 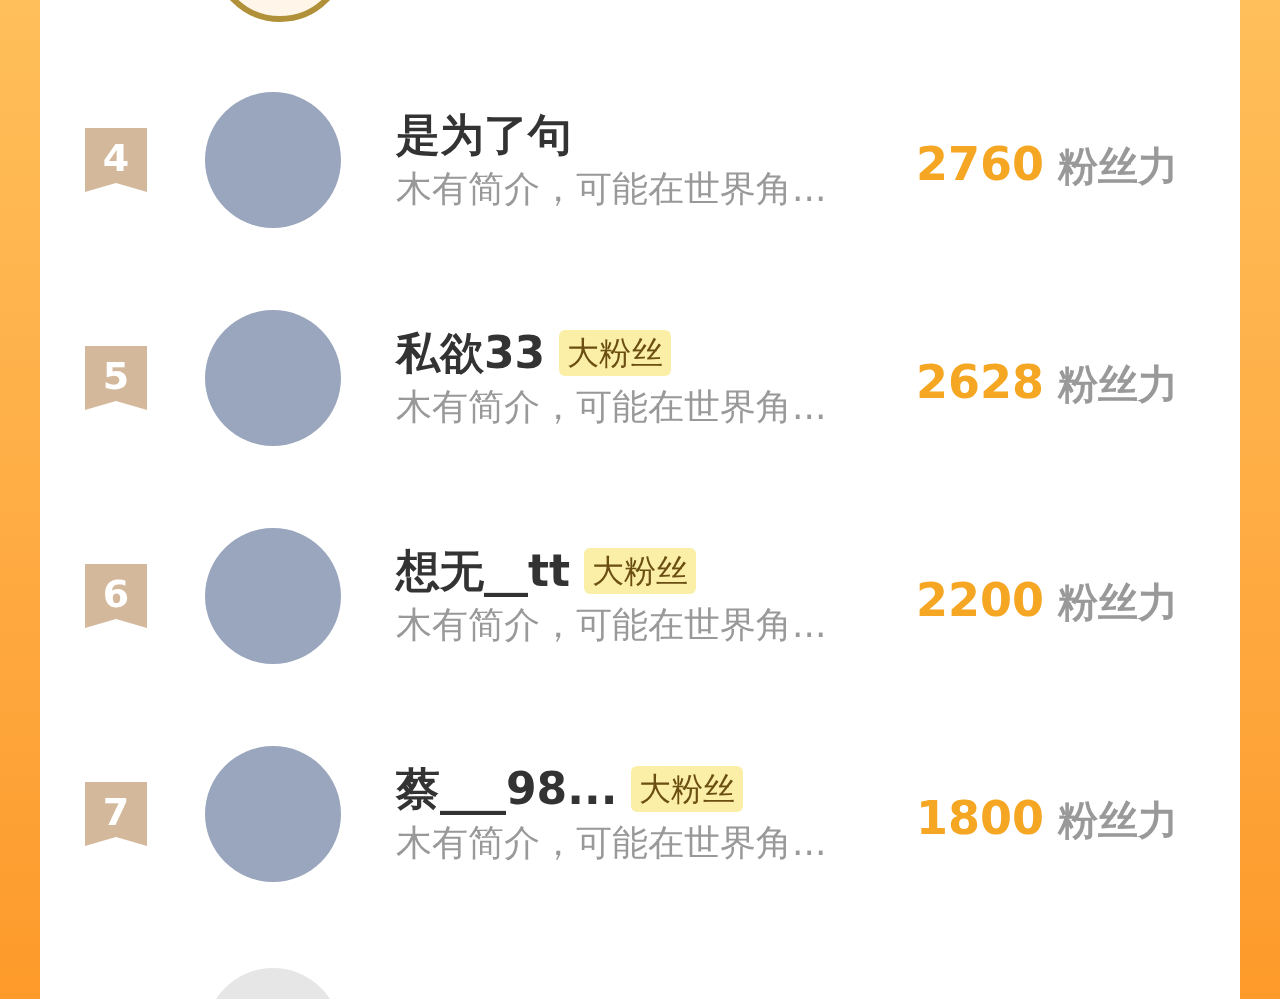 I want to click on rank-ribbon: 6, so click(x=116, y=596).